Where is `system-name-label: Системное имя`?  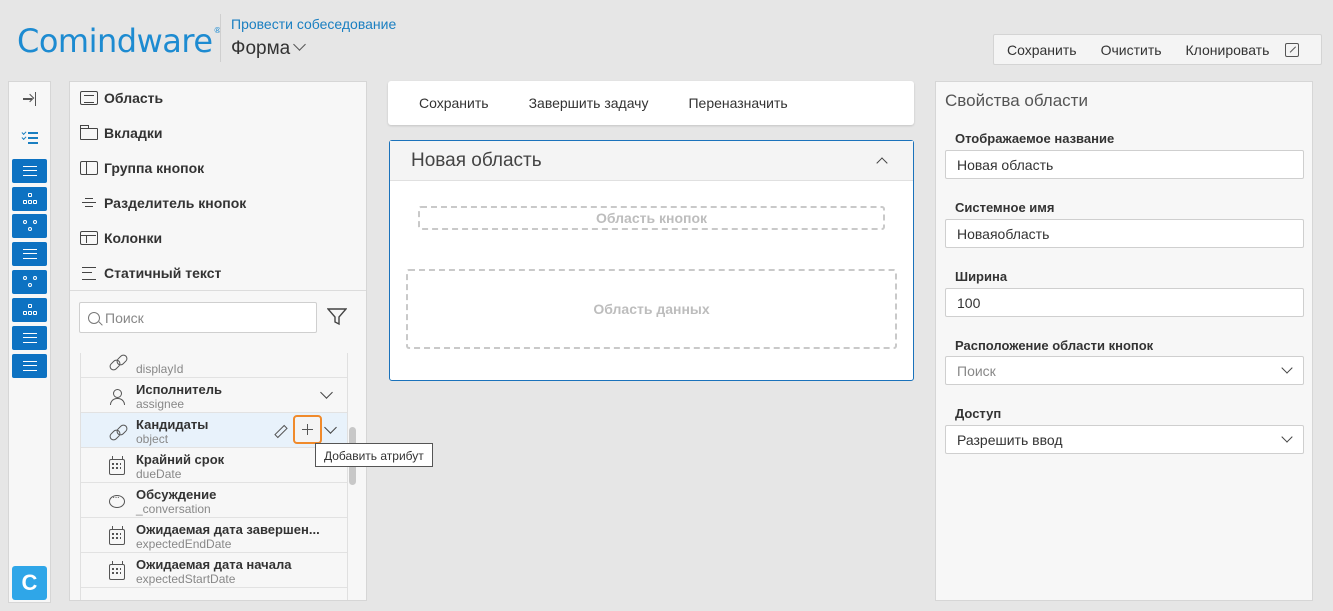 system-name-label: Системное имя is located at coordinates (1005, 207).